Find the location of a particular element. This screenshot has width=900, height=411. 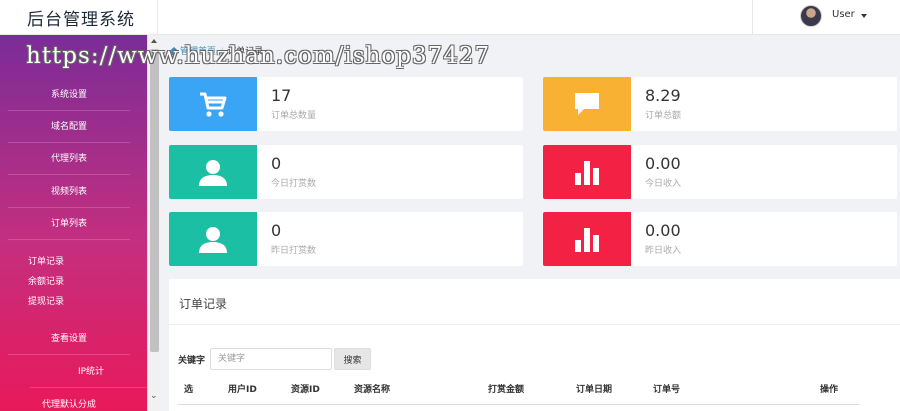

scrollbar-thumb is located at coordinates (154, 200).